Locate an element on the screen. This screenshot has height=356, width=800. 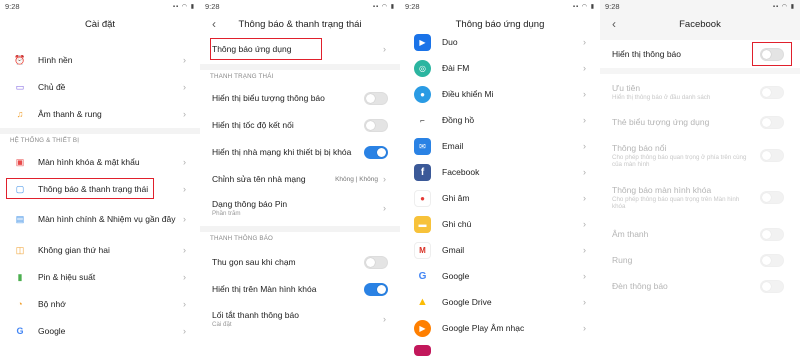
priority-toggle is located at coordinates (772, 92).